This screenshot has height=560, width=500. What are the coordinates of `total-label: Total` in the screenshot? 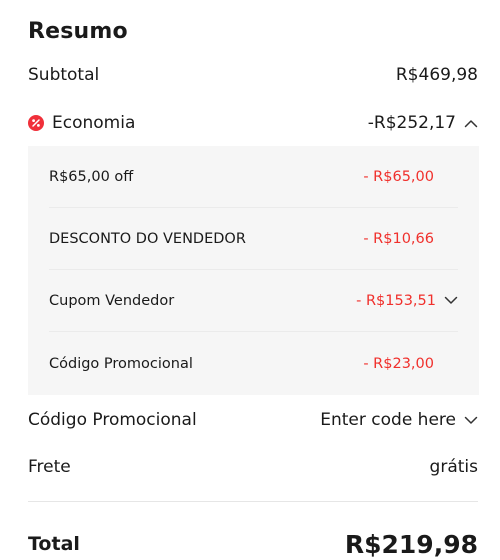 It's located at (54, 544).